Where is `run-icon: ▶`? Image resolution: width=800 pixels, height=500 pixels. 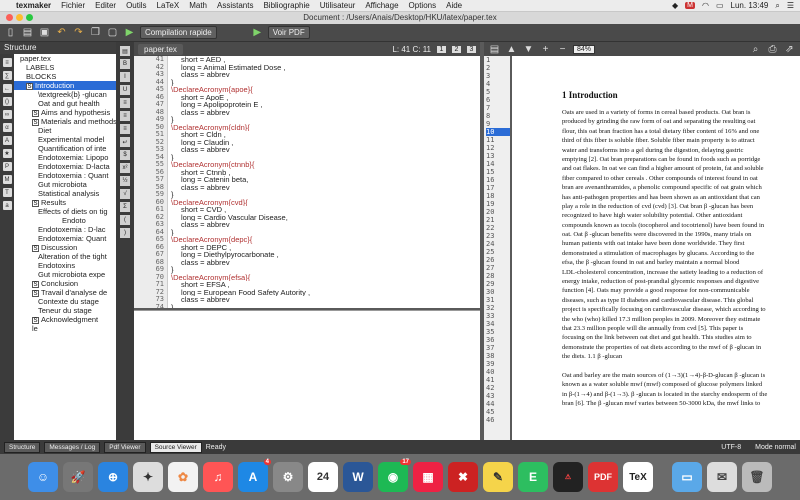
run-icon: ▶ is located at coordinates (129, 32).